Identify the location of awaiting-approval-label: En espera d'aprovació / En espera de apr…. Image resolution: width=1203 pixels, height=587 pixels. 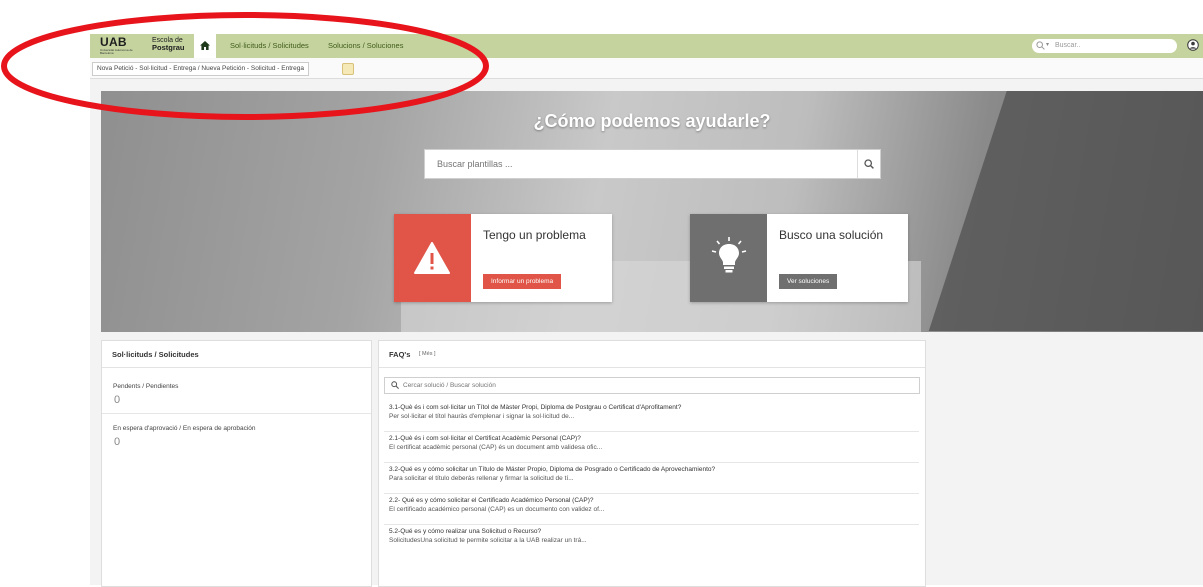
(184, 428).